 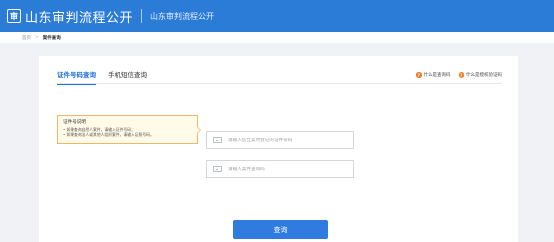 What do you see at coordinates (198, 130) in the screenshot?
I see `tip-arrow-inner` at bounding box center [198, 130].